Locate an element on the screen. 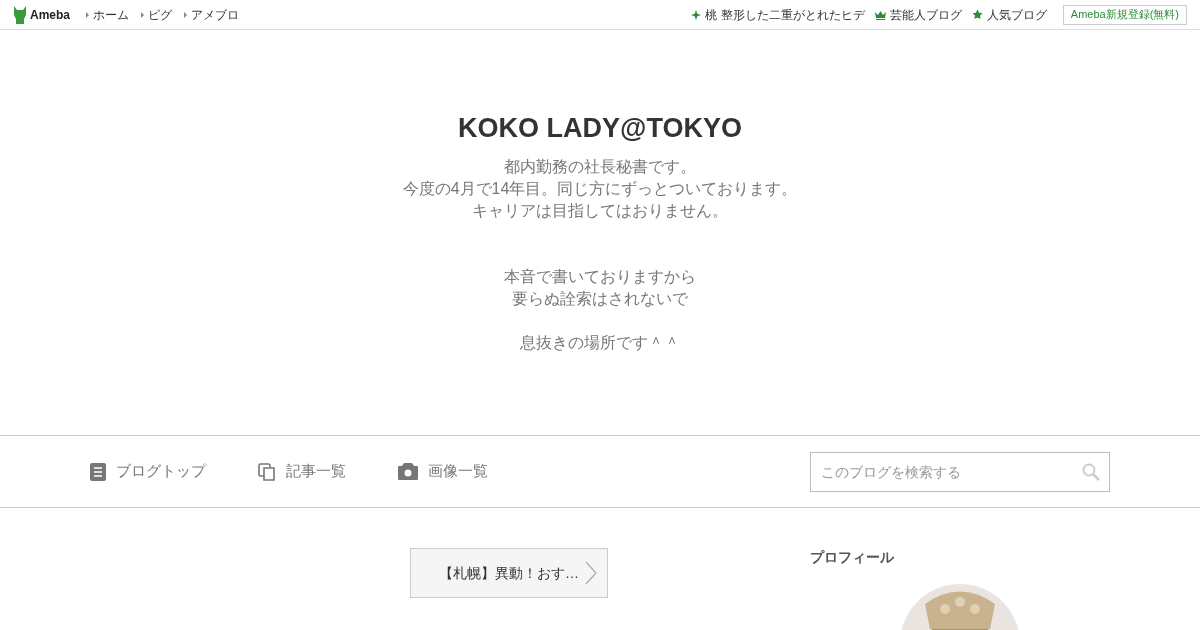  document-icon is located at coordinates (98, 471).